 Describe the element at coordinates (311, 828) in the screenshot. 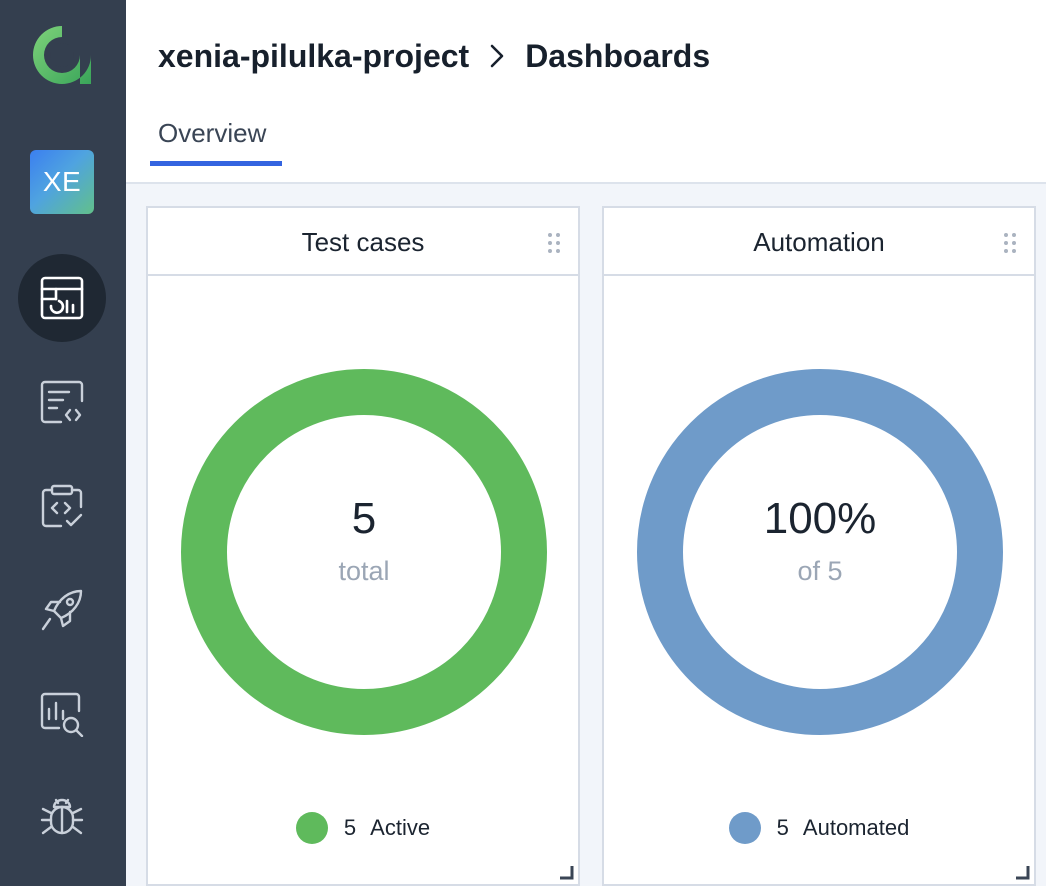

I see `legend-dot-active` at that location.